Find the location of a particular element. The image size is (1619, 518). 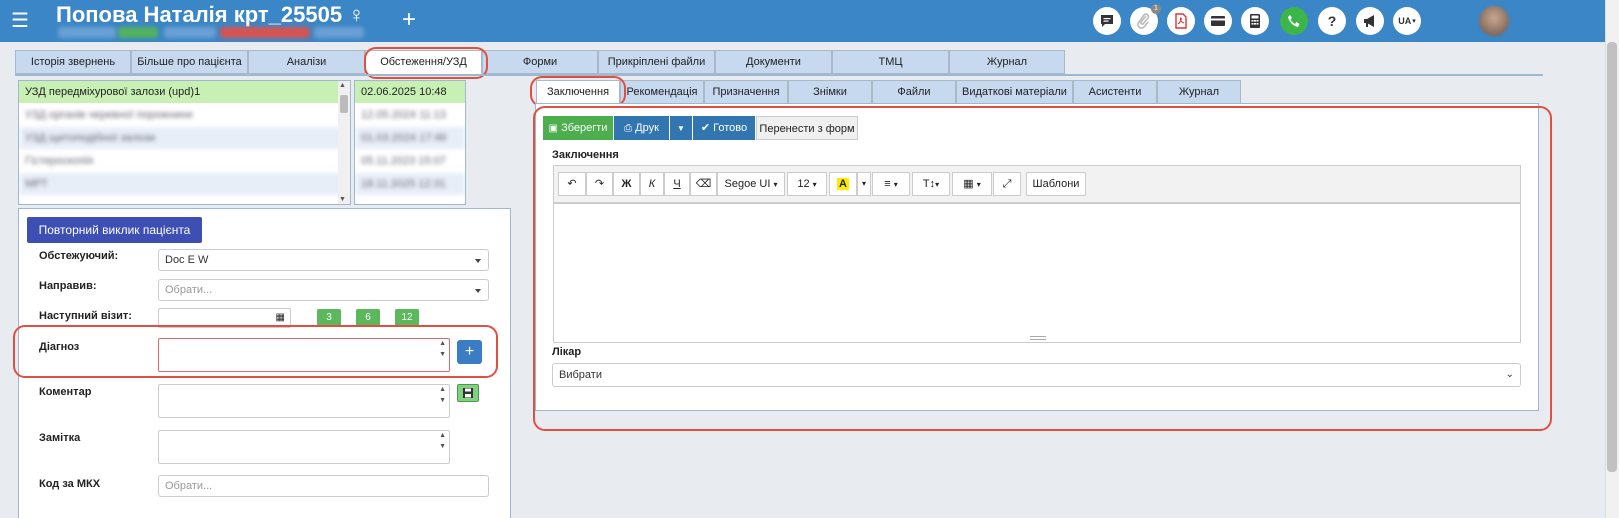

list-scrollbar: ▲ ▼ is located at coordinates (344, 142).